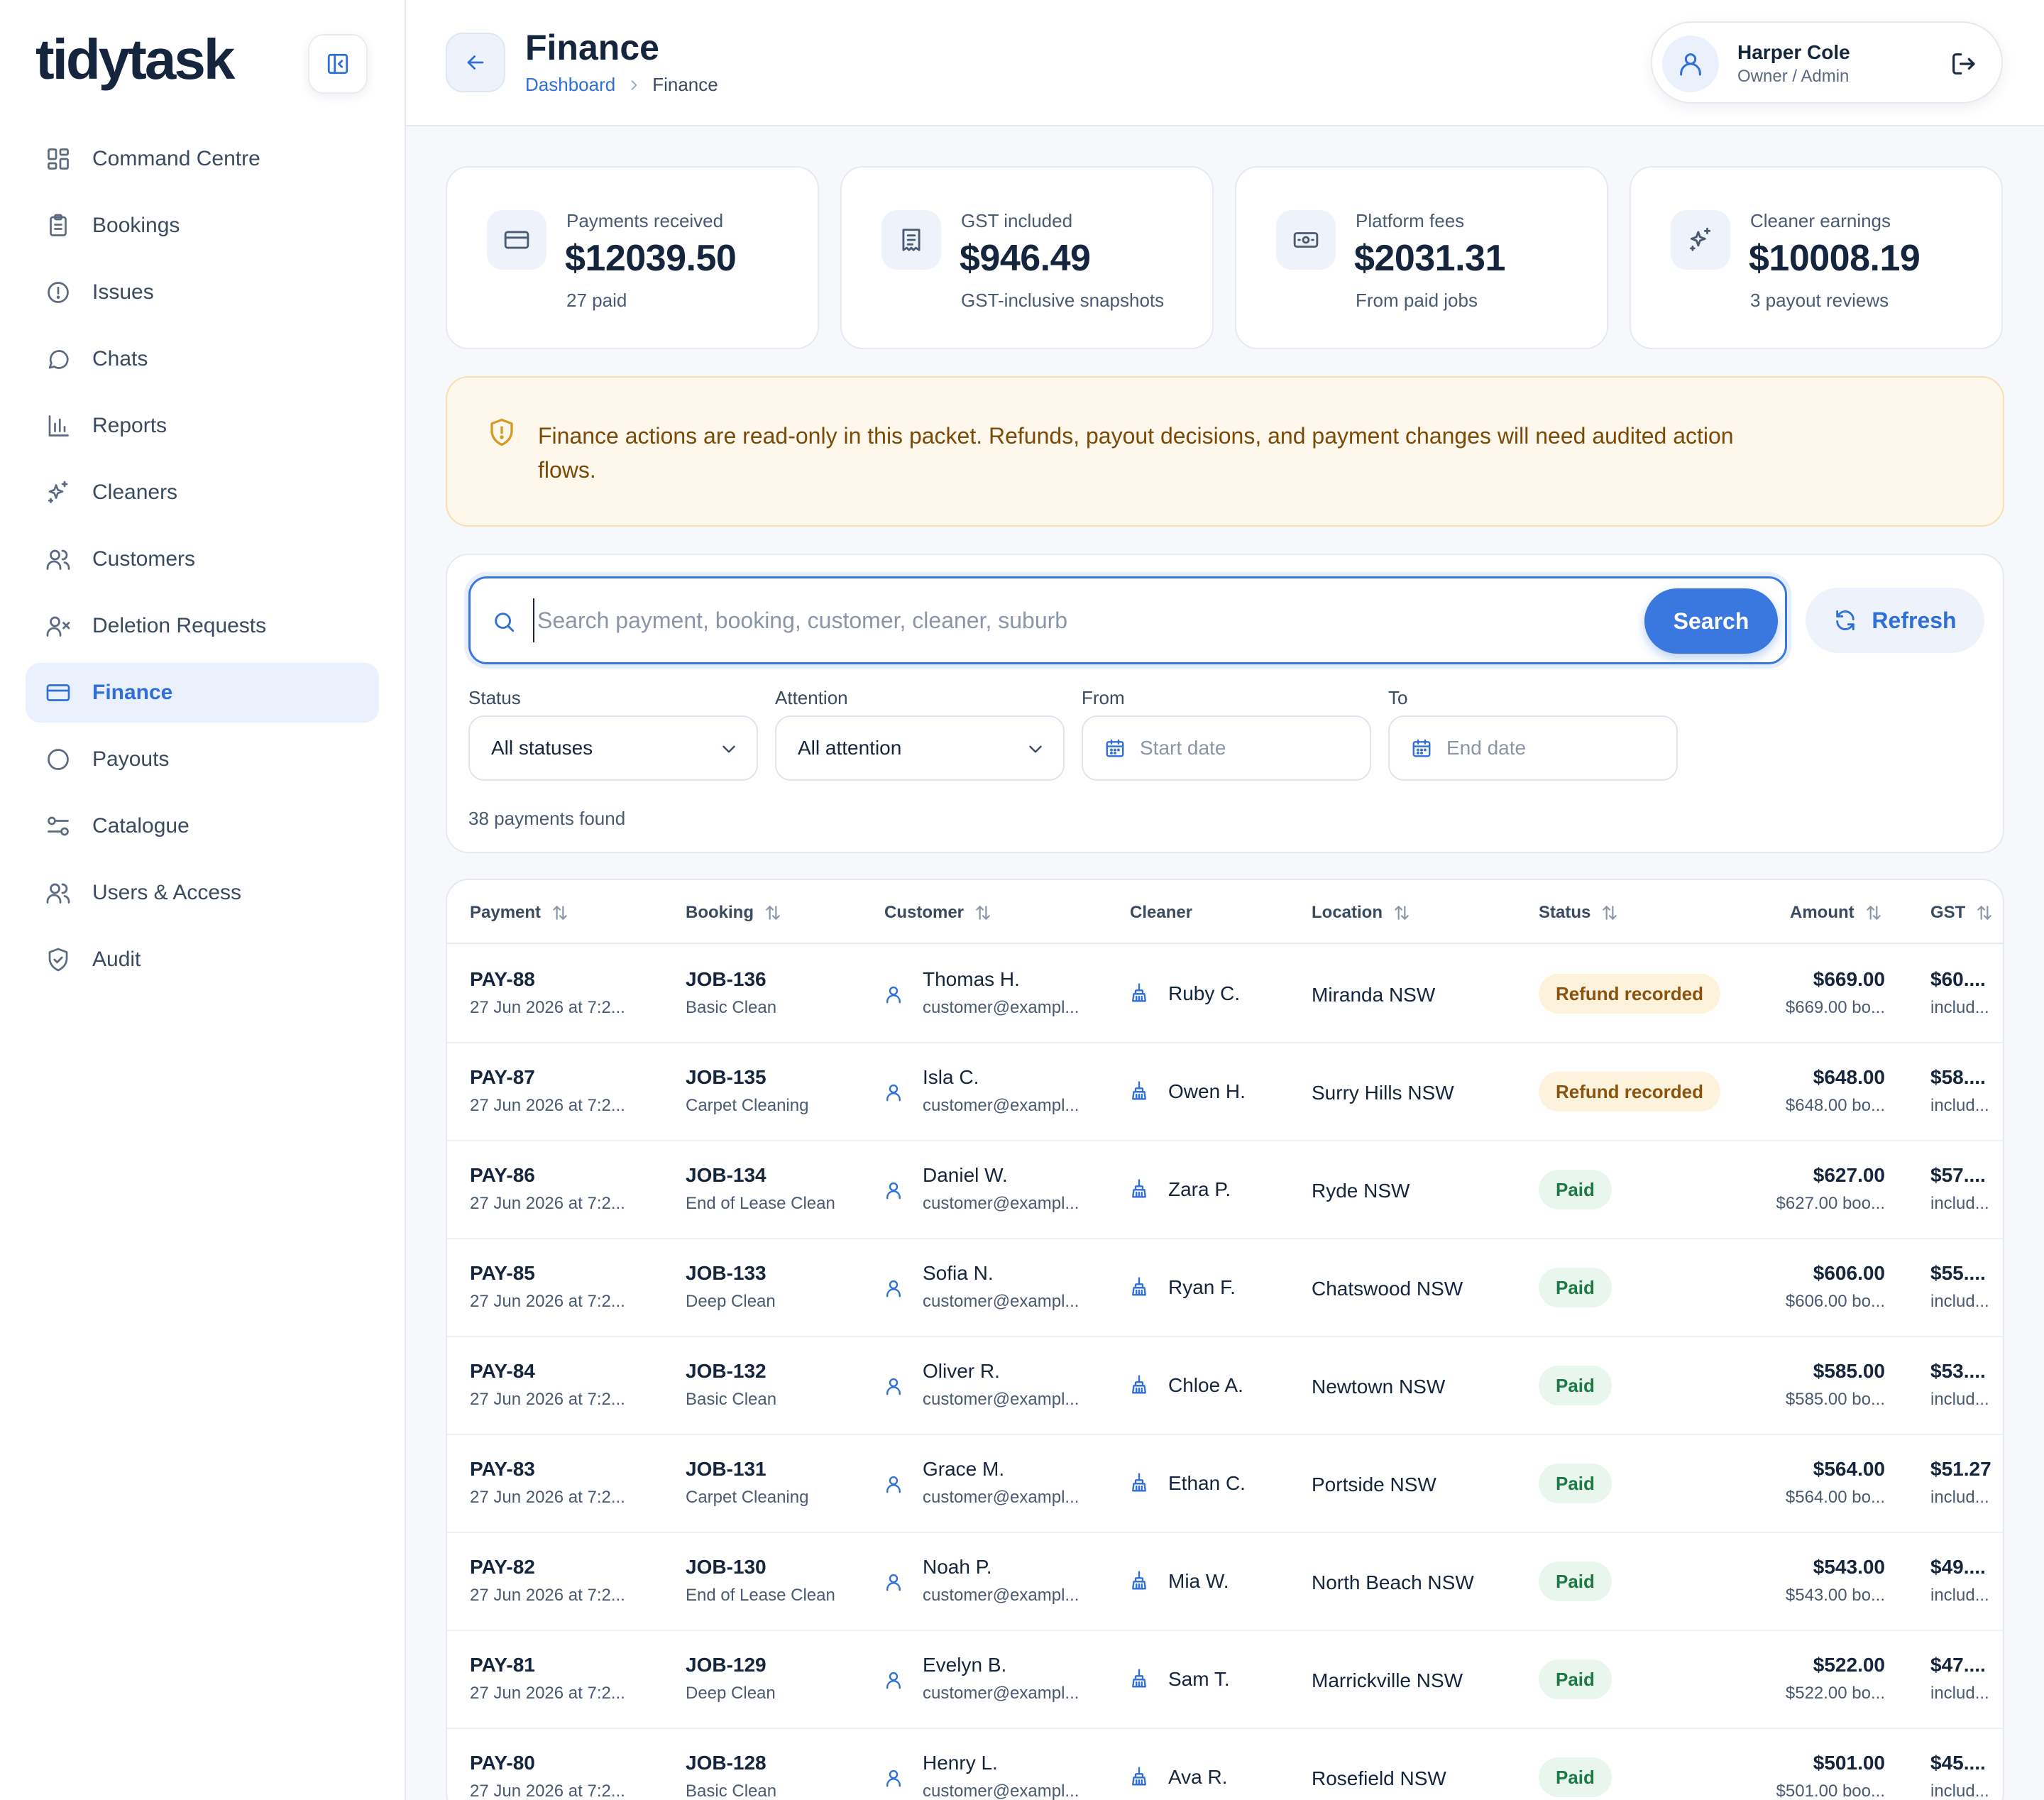 This screenshot has height=1800, width=2044. I want to click on booking-id: JOB-132, so click(726, 1371).